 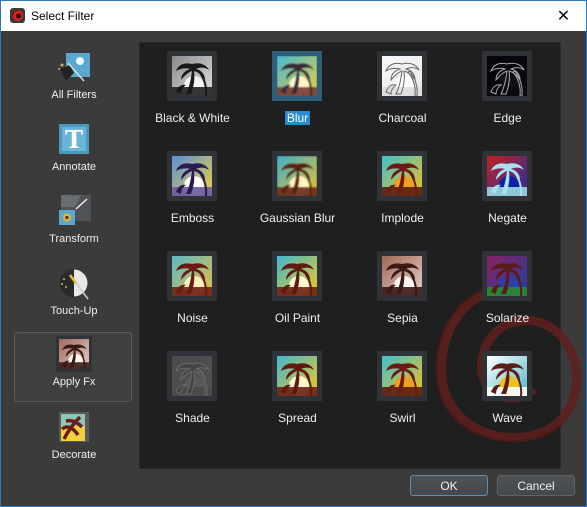 What do you see at coordinates (73, 367) in the screenshot?
I see `sidebar-item-apply-fx: Apply Fx` at bounding box center [73, 367].